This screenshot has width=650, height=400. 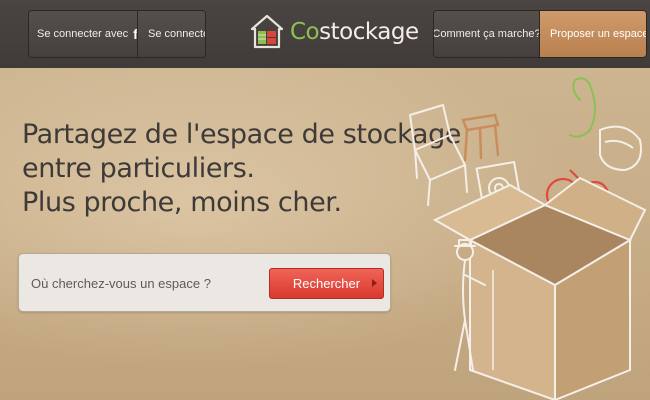 I want to click on chair-drawing, so click(x=438, y=155).